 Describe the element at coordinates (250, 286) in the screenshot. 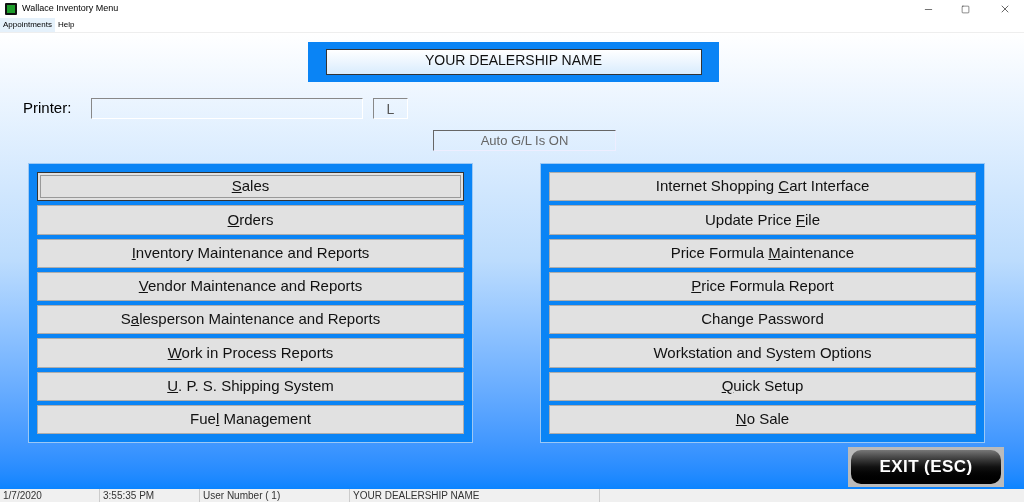

I see `menu-button: Vendor Maintenance and Reports` at that location.